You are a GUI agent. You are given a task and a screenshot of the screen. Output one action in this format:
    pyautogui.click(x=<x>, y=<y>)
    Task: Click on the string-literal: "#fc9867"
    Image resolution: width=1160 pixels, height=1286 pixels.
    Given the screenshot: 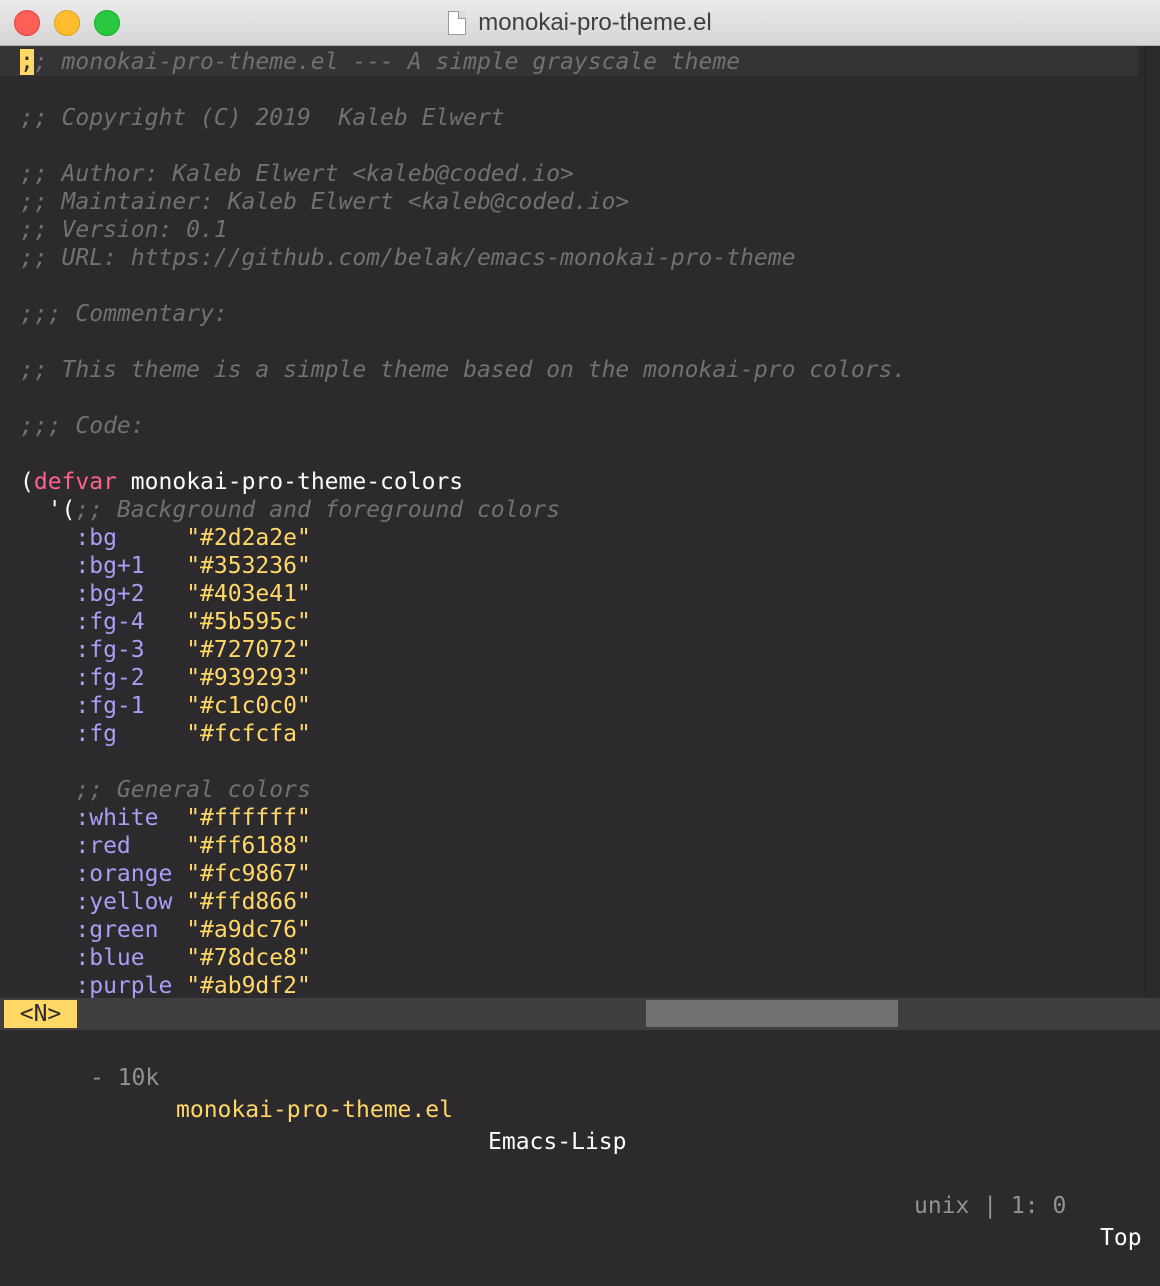 What is the action you would take?
    pyautogui.click(x=248, y=874)
    